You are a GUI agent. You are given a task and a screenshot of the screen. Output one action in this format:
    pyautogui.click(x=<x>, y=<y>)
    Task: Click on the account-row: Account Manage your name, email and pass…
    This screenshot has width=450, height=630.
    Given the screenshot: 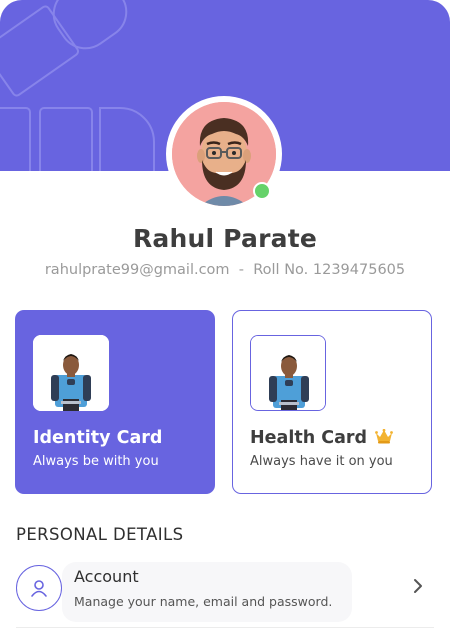 What is the action you would take?
    pyautogui.click(x=225, y=594)
    